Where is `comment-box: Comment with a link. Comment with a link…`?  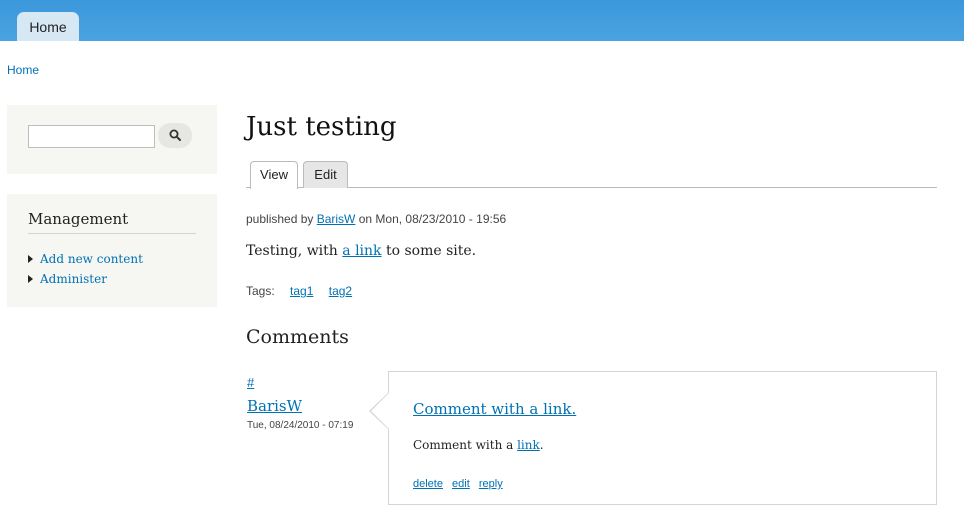
comment-box: Comment with a link. Comment with a link… is located at coordinates (662, 438).